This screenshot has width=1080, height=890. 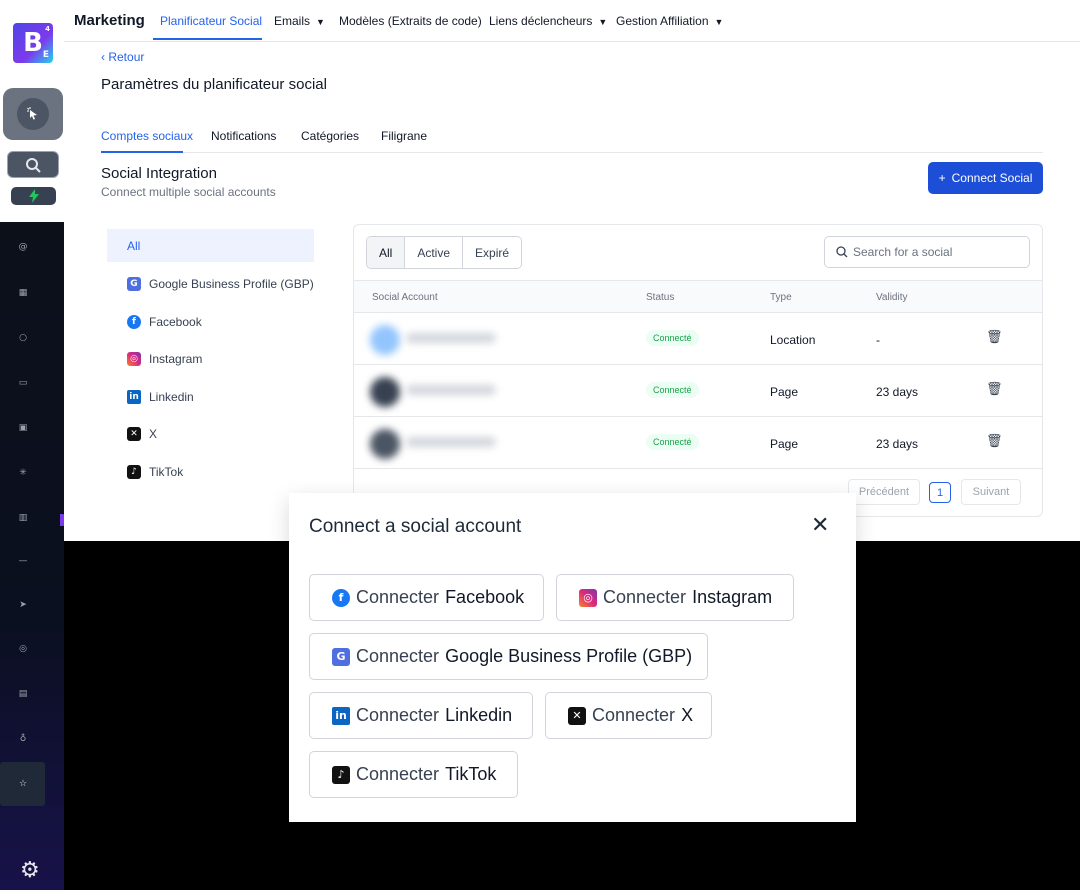 What do you see at coordinates (991, 492) in the screenshot?
I see `pagination-next: Suivant` at bounding box center [991, 492].